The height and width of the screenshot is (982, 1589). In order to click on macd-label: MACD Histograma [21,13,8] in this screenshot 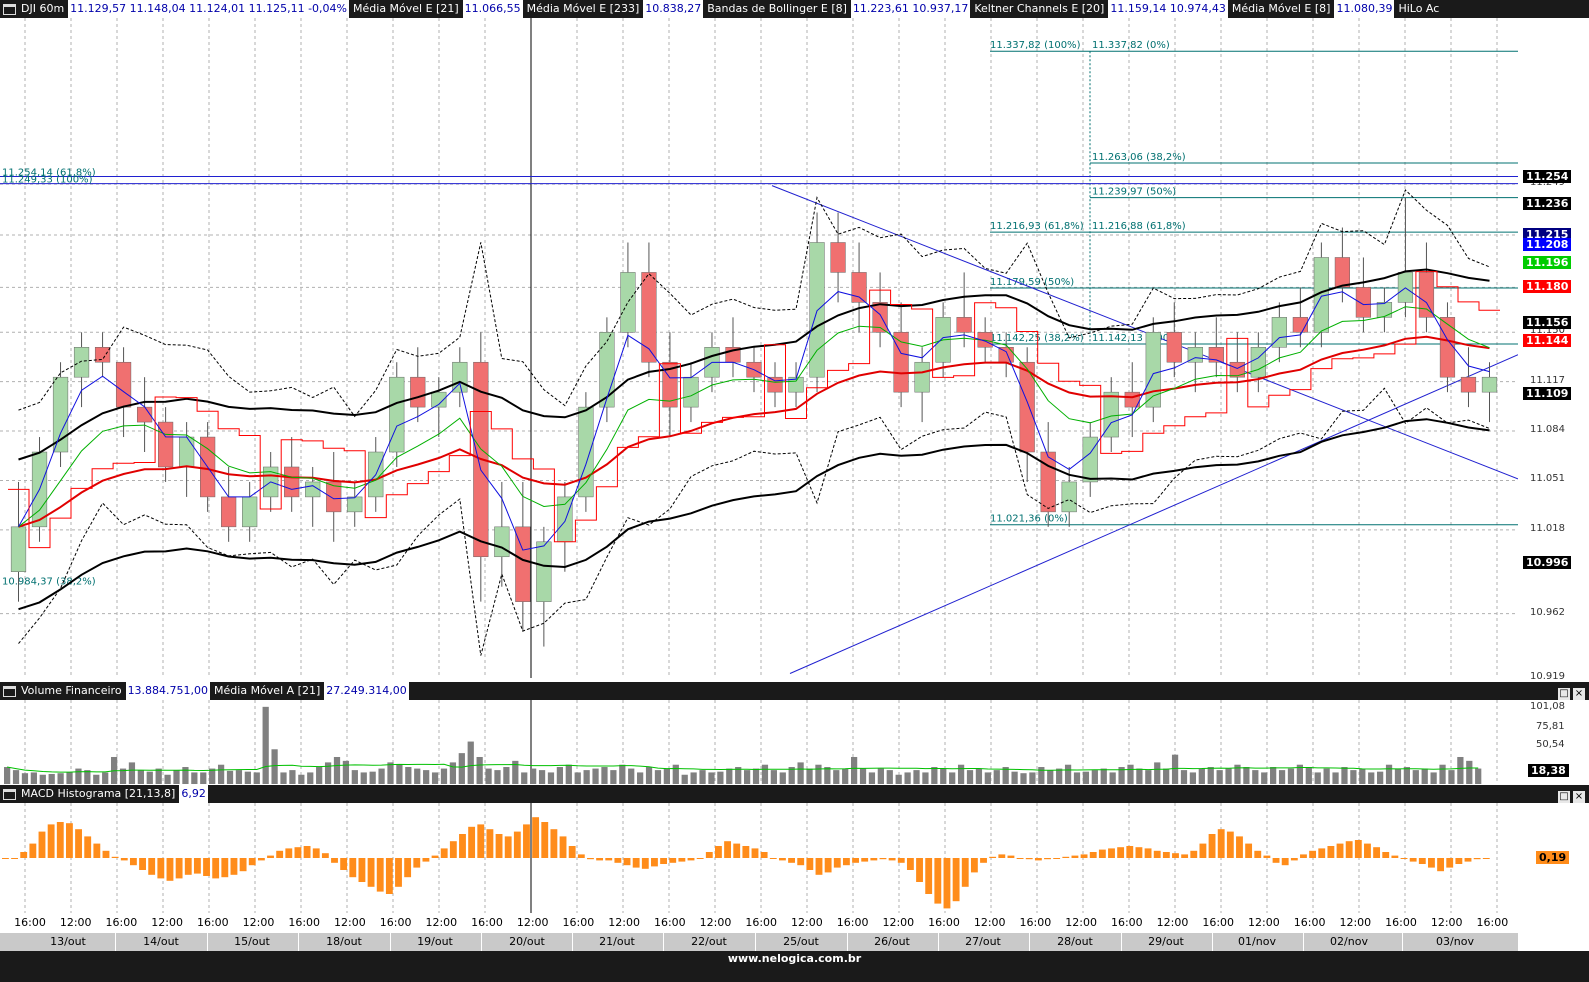, I will do `click(98, 794)`.